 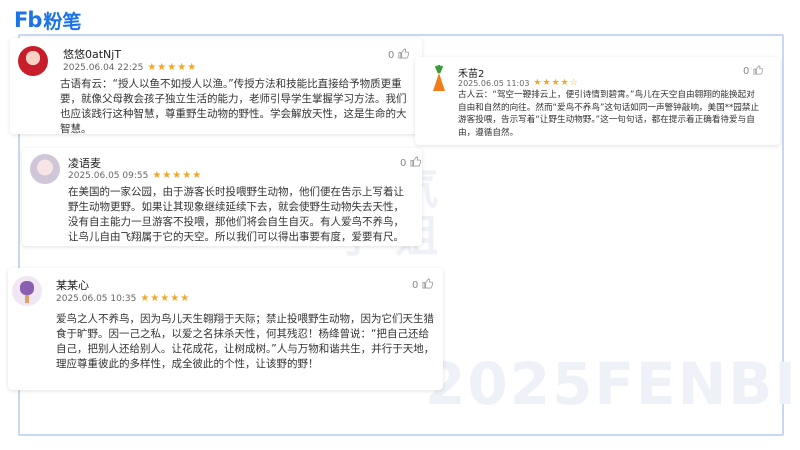 I want to click on comment-user: 某某心, so click(x=72, y=285).